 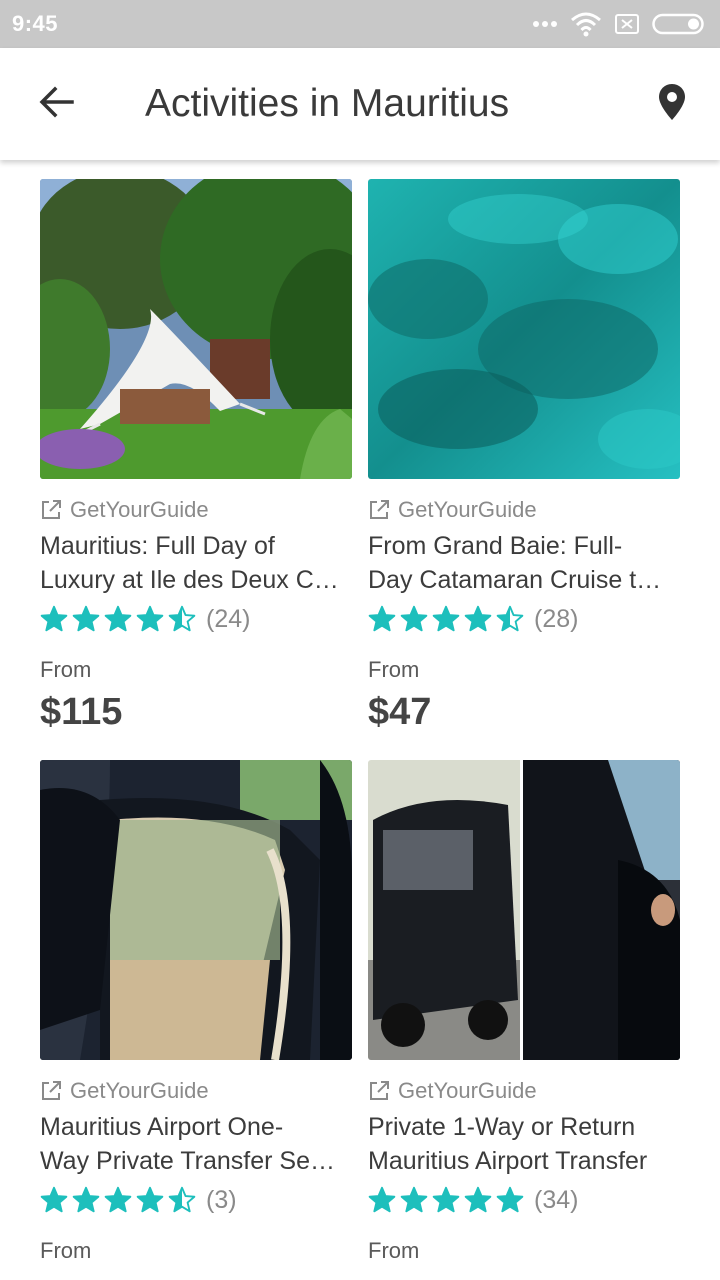 What do you see at coordinates (400, 712) in the screenshot?
I see `price: $47` at bounding box center [400, 712].